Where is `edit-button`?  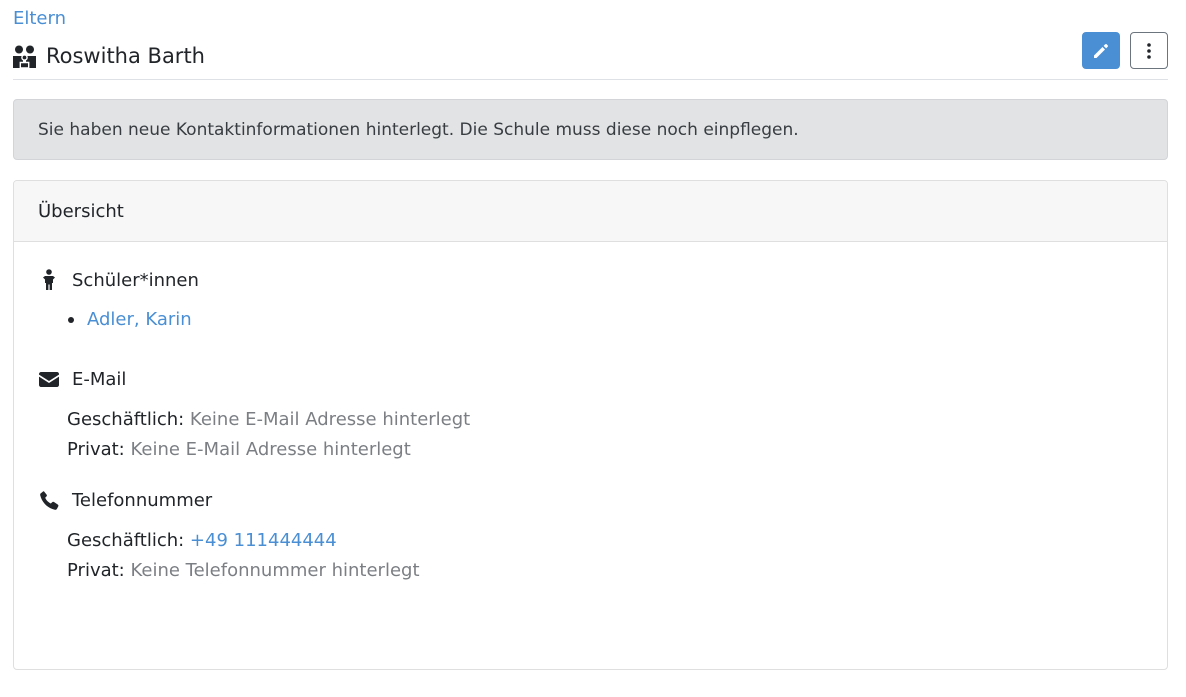 edit-button is located at coordinates (1101, 50).